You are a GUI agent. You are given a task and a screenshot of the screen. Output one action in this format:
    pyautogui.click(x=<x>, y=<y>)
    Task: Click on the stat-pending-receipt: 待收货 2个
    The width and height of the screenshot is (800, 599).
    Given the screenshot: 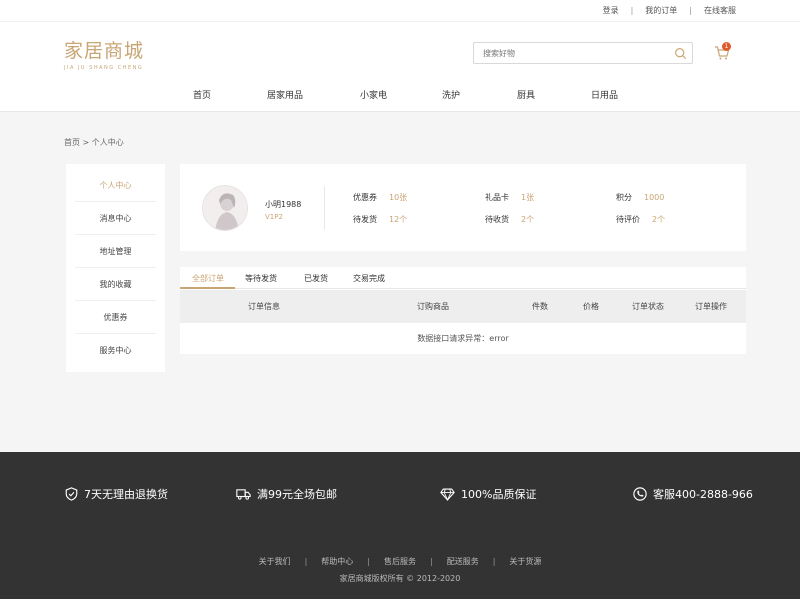 What is the action you would take?
    pyautogui.click(x=509, y=219)
    